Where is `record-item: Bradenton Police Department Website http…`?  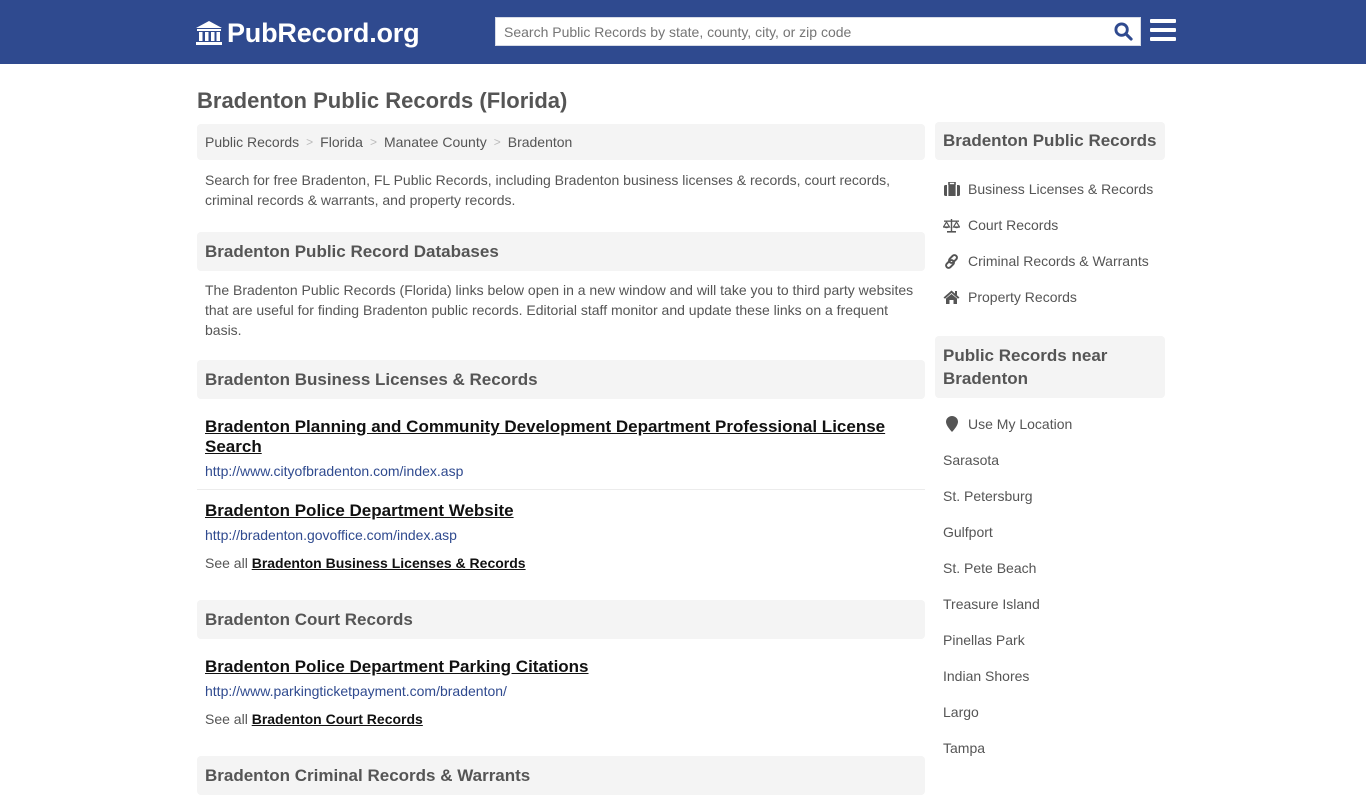
record-item: Bradenton Police Department Website http… is located at coordinates (561, 522).